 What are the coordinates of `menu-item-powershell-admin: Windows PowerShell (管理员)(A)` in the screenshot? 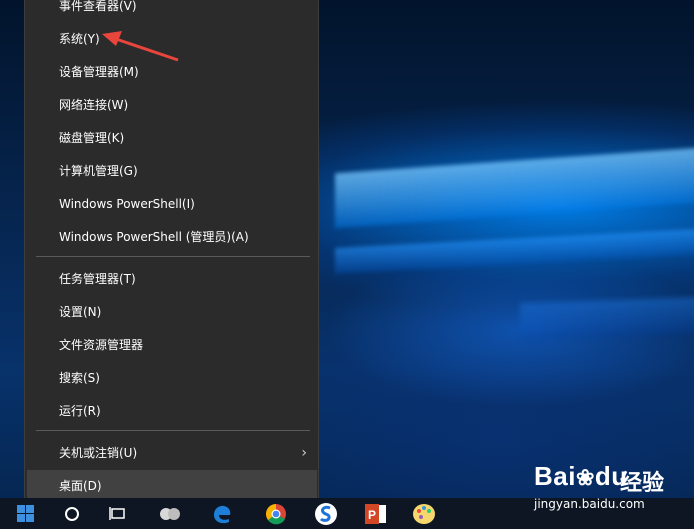 It's located at (175, 237).